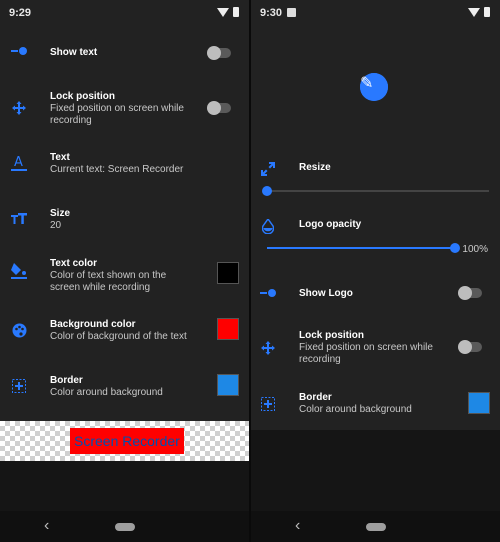 This screenshot has width=500, height=542. Describe the element at coordinates (326, 293) in the screenshot. I see `setting-title: Show Logo` at that location.